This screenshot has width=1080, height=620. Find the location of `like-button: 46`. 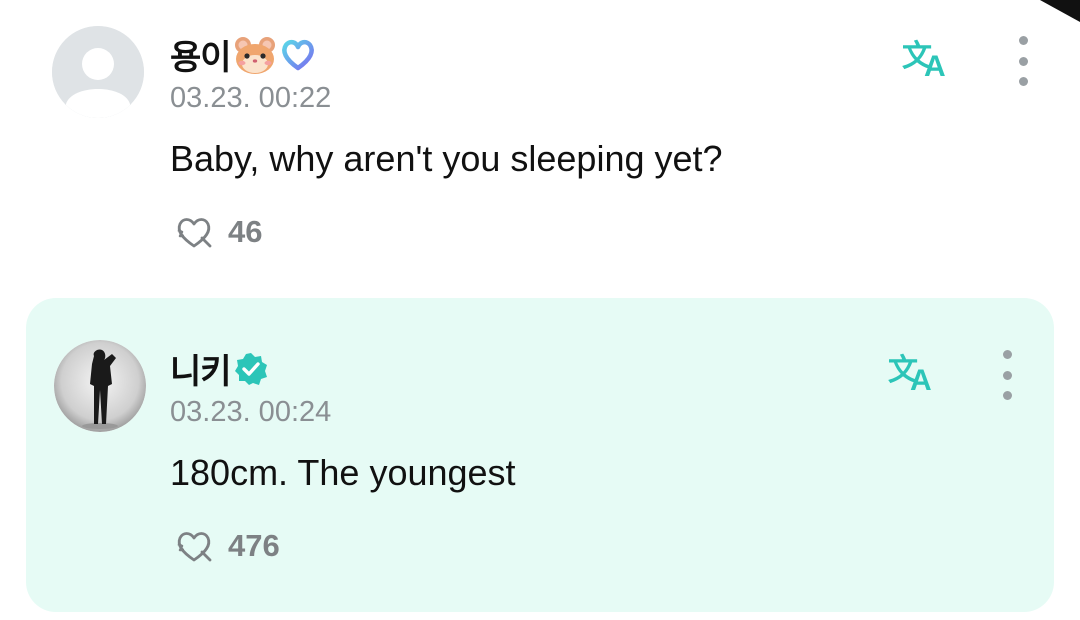

like-button: 46 is located at coordinates (217, 232).